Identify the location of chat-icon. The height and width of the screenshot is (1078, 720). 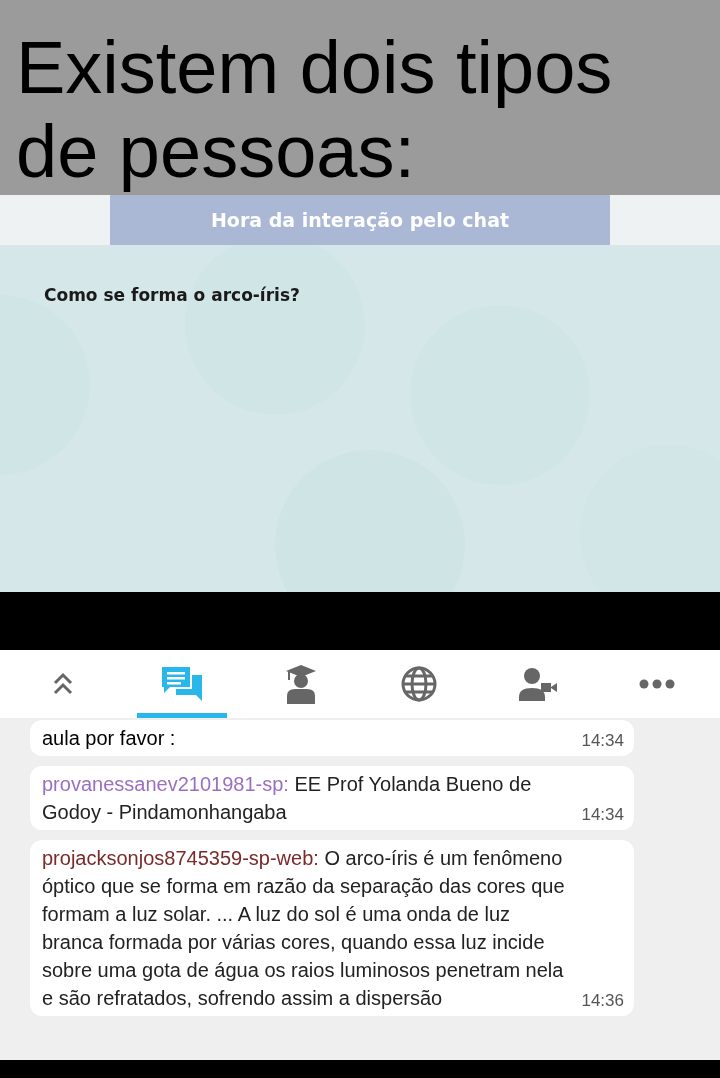
(181, 684).